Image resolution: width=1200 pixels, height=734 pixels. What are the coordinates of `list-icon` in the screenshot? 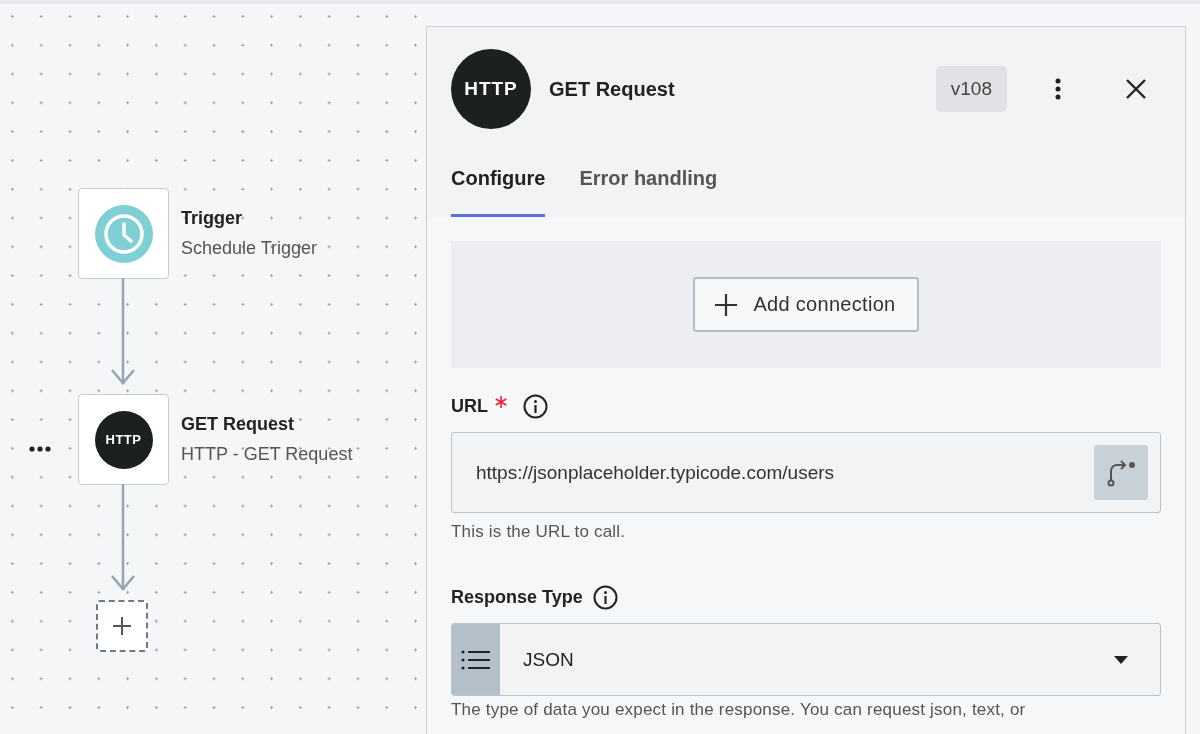 It's located at (476, 659).